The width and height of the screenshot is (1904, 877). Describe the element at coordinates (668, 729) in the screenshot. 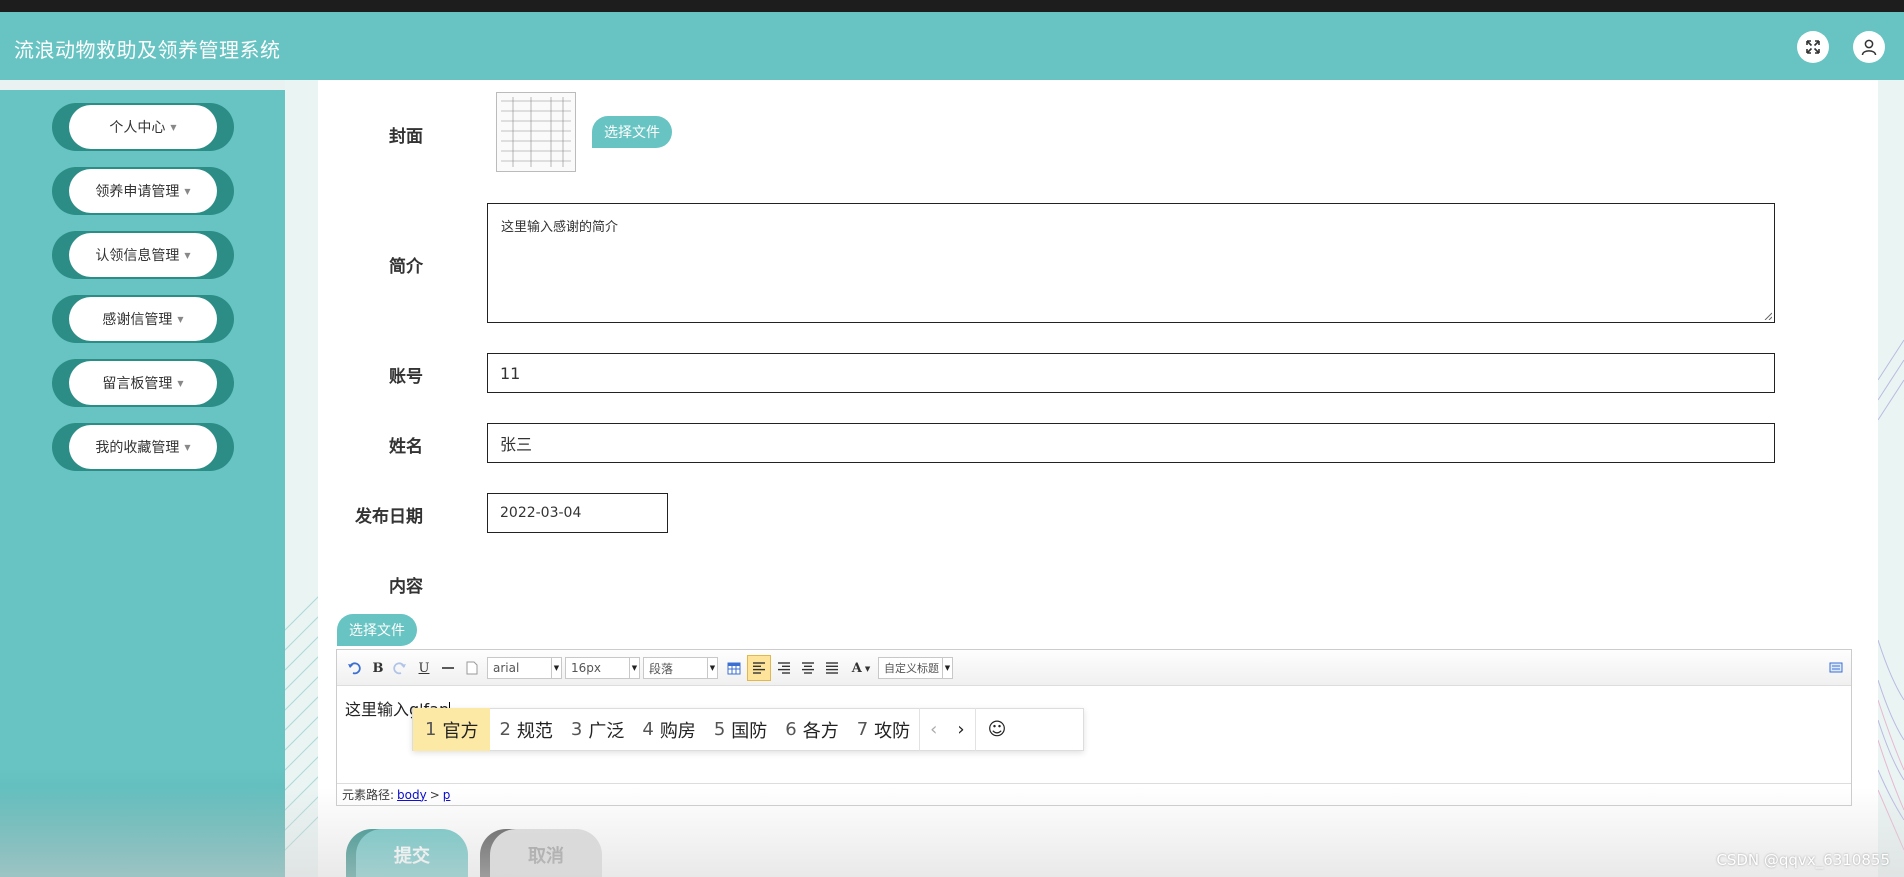

I see `ime-candidate: 4 购房` at that location.